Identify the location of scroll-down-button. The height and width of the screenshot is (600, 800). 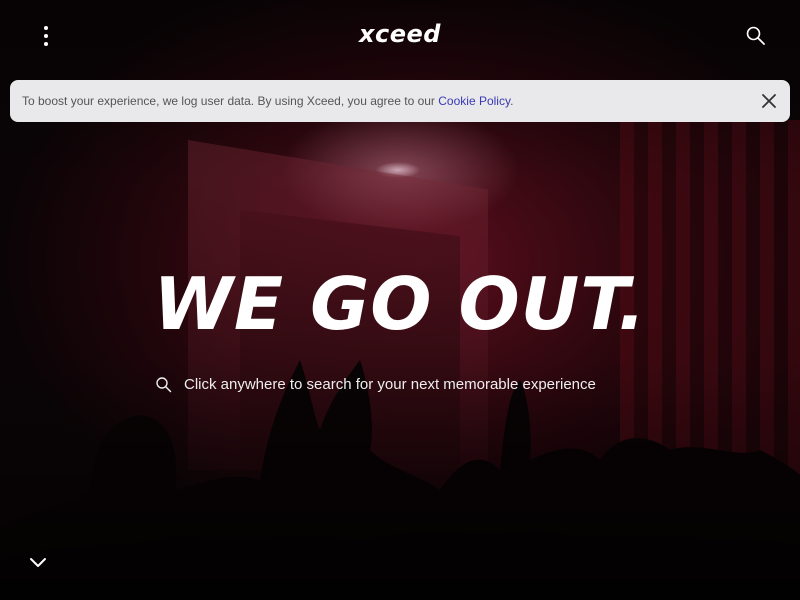
(38, 562).